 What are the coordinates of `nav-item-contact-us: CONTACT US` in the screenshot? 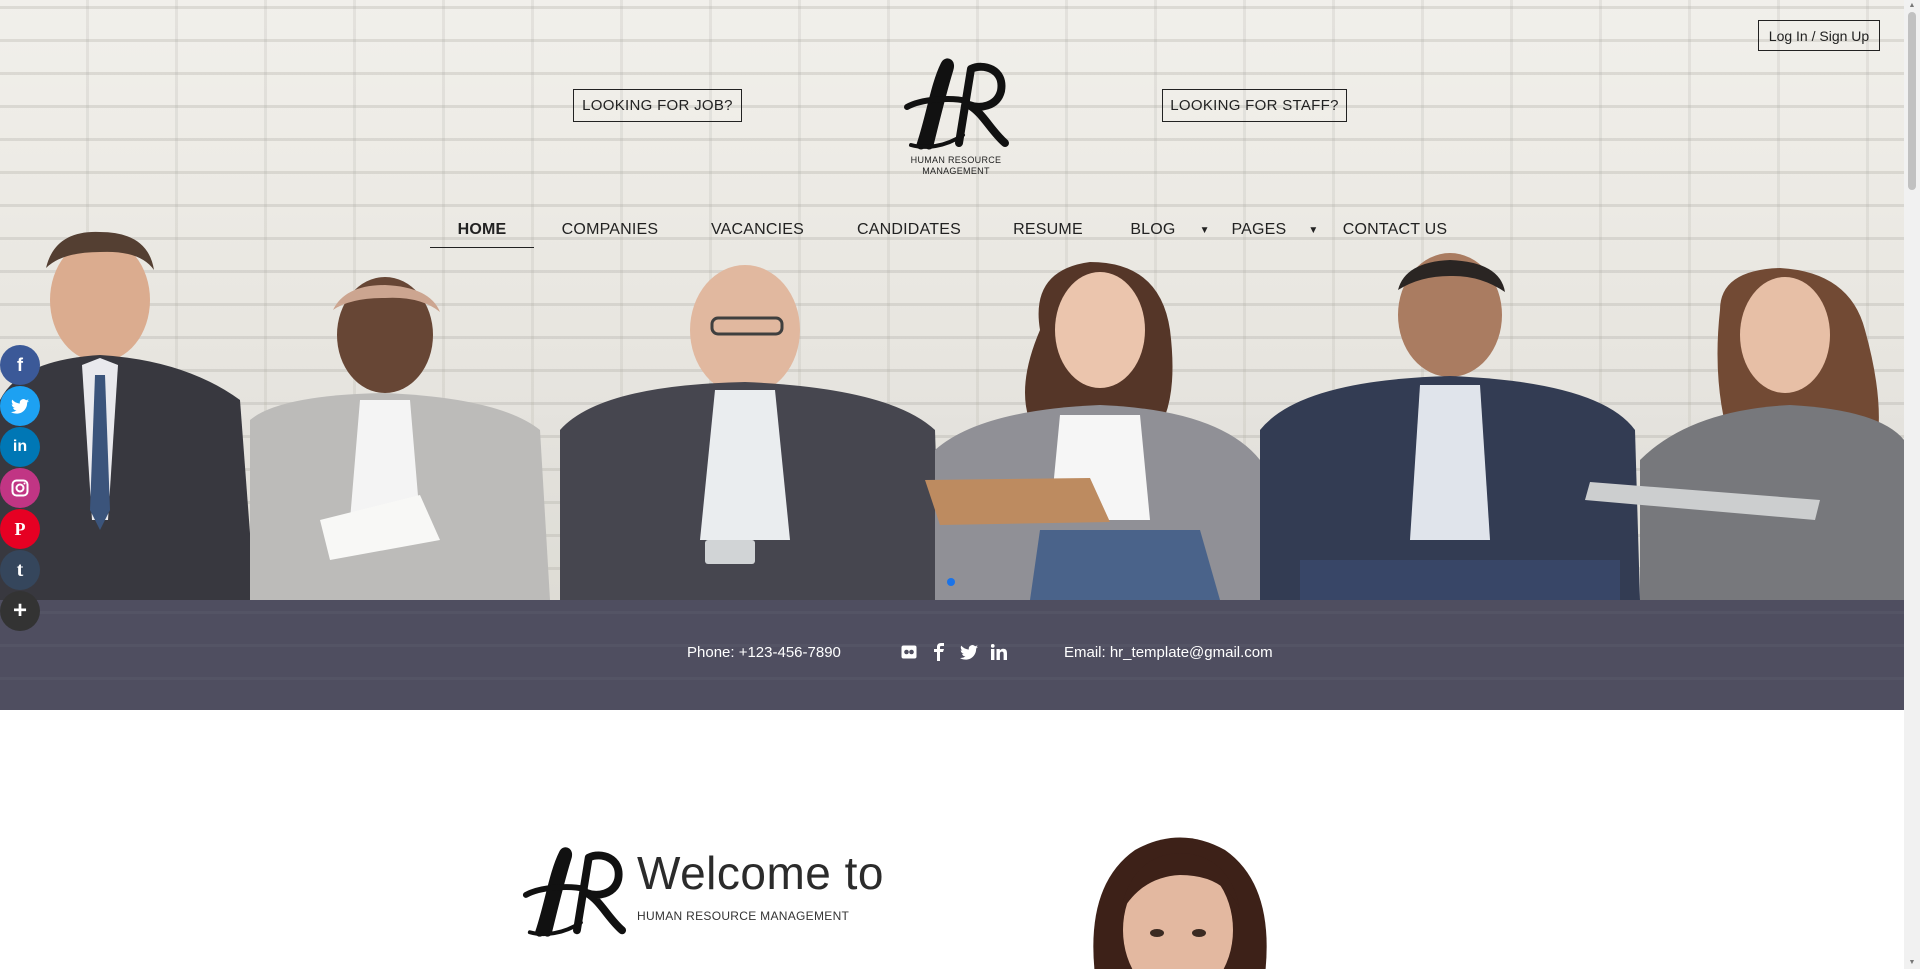 It's located at (1395, 230).